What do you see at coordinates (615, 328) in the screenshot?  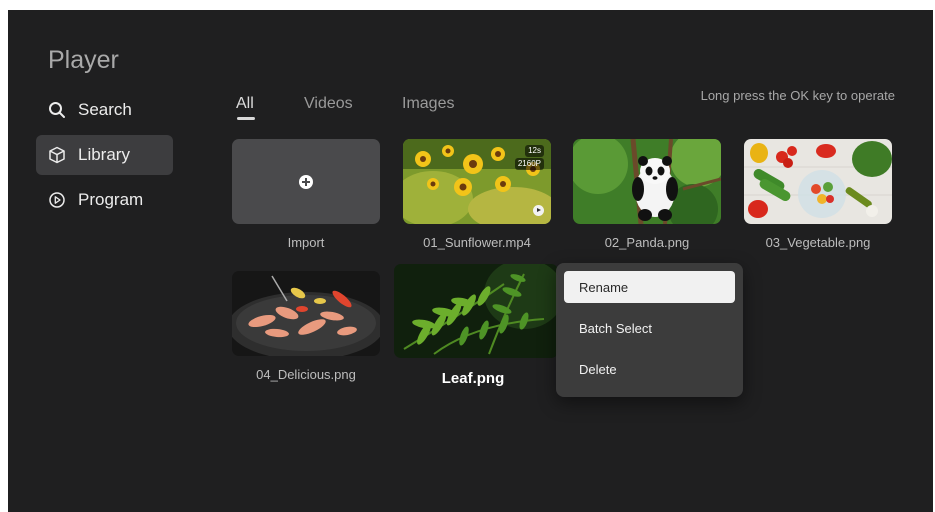 I see `menu-item-label: Batch Select` at bounding box center [615, 328].